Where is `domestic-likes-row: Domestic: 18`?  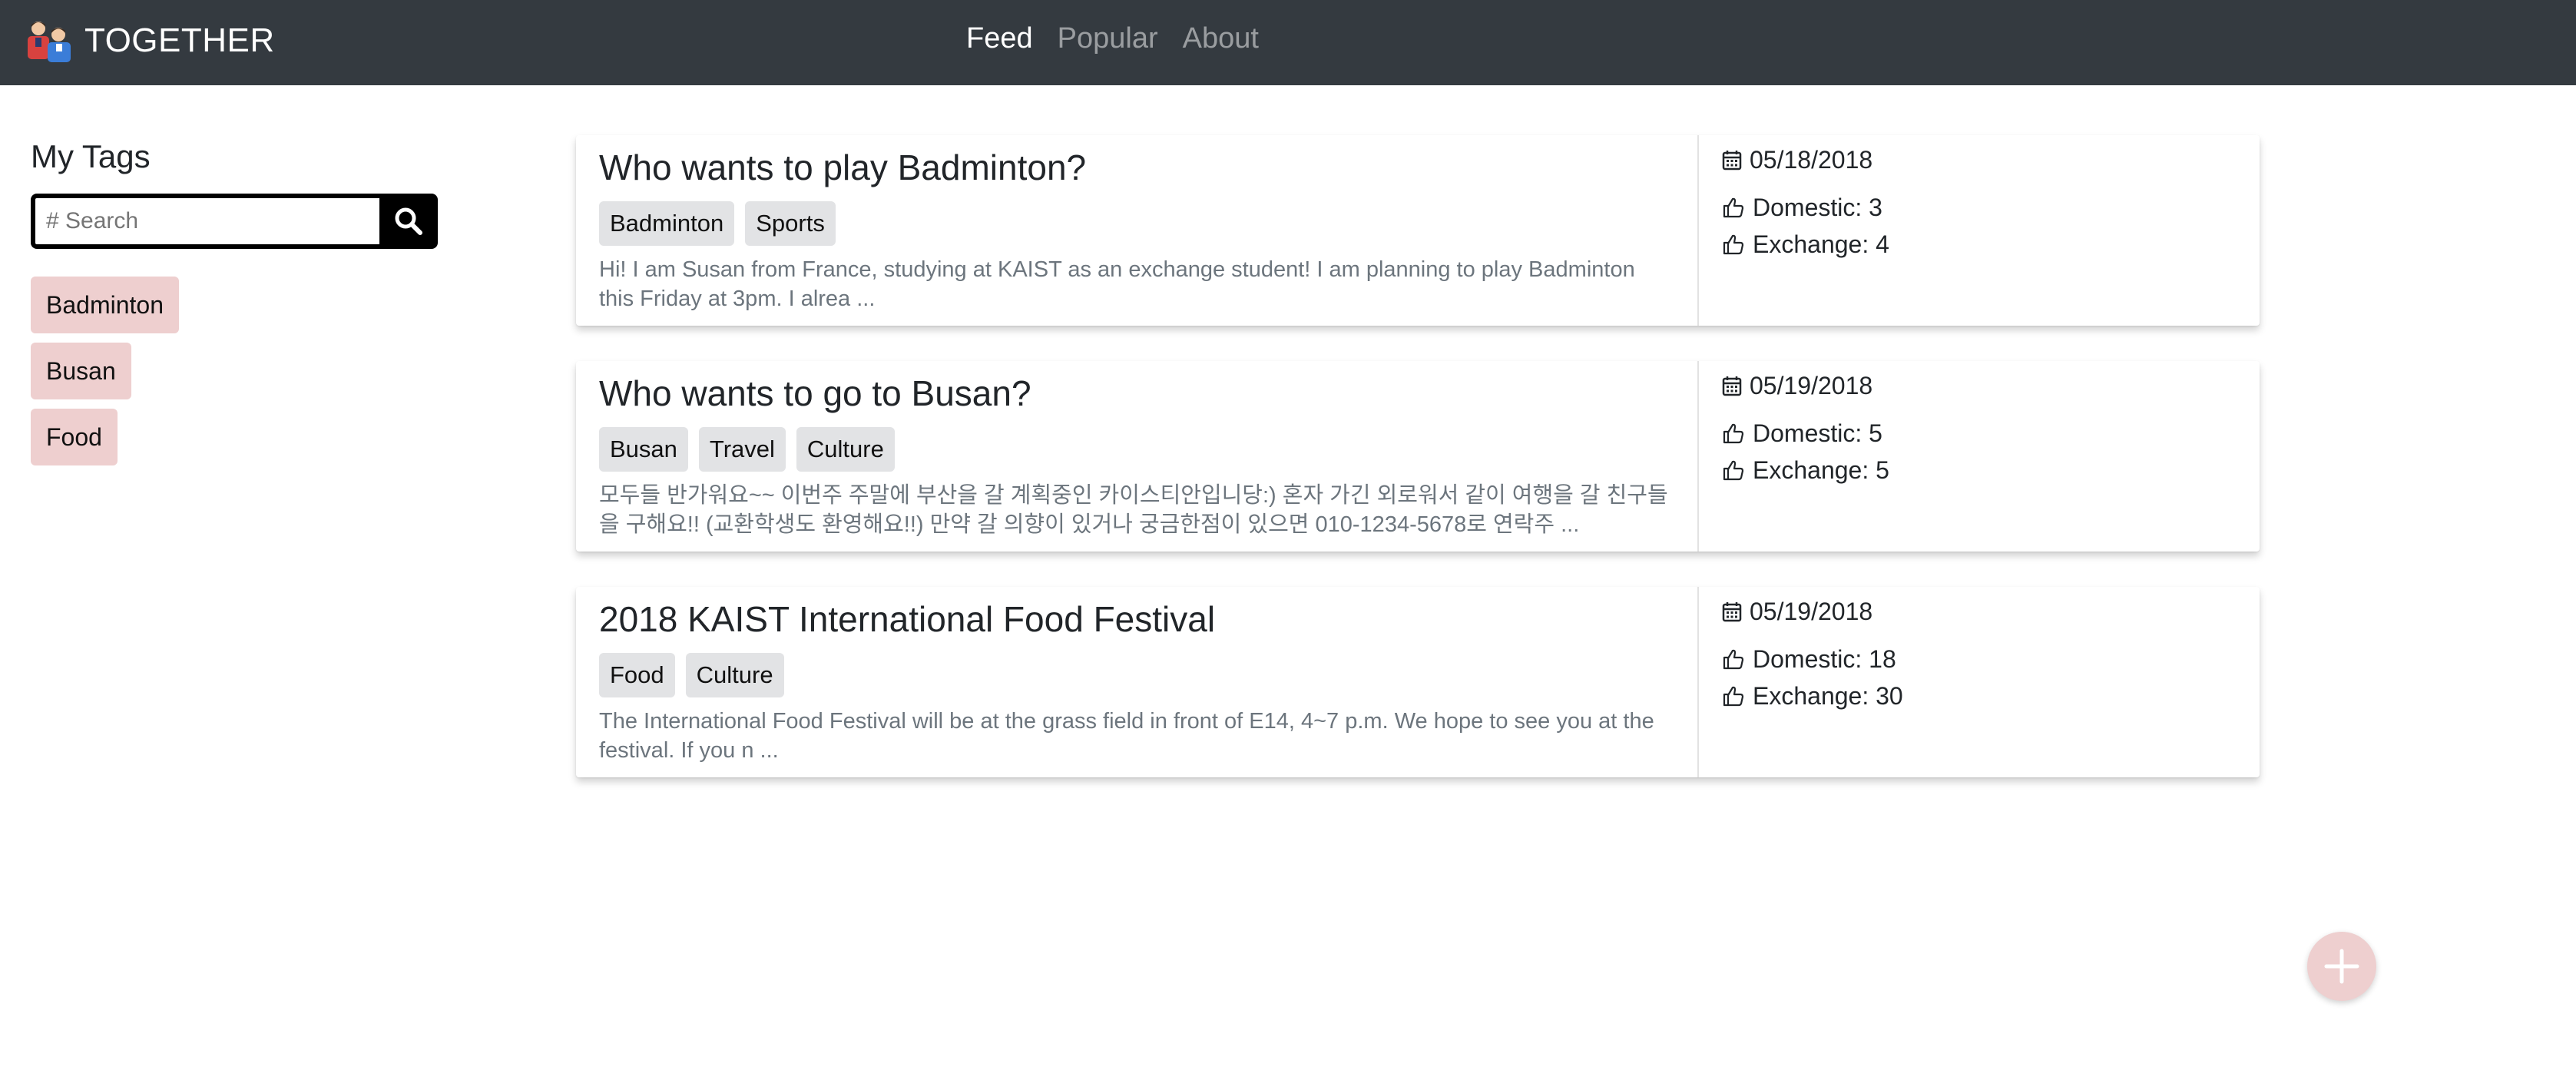 domestic-likes-row: Domestic: 18 is located at coordinates (1980, 659).